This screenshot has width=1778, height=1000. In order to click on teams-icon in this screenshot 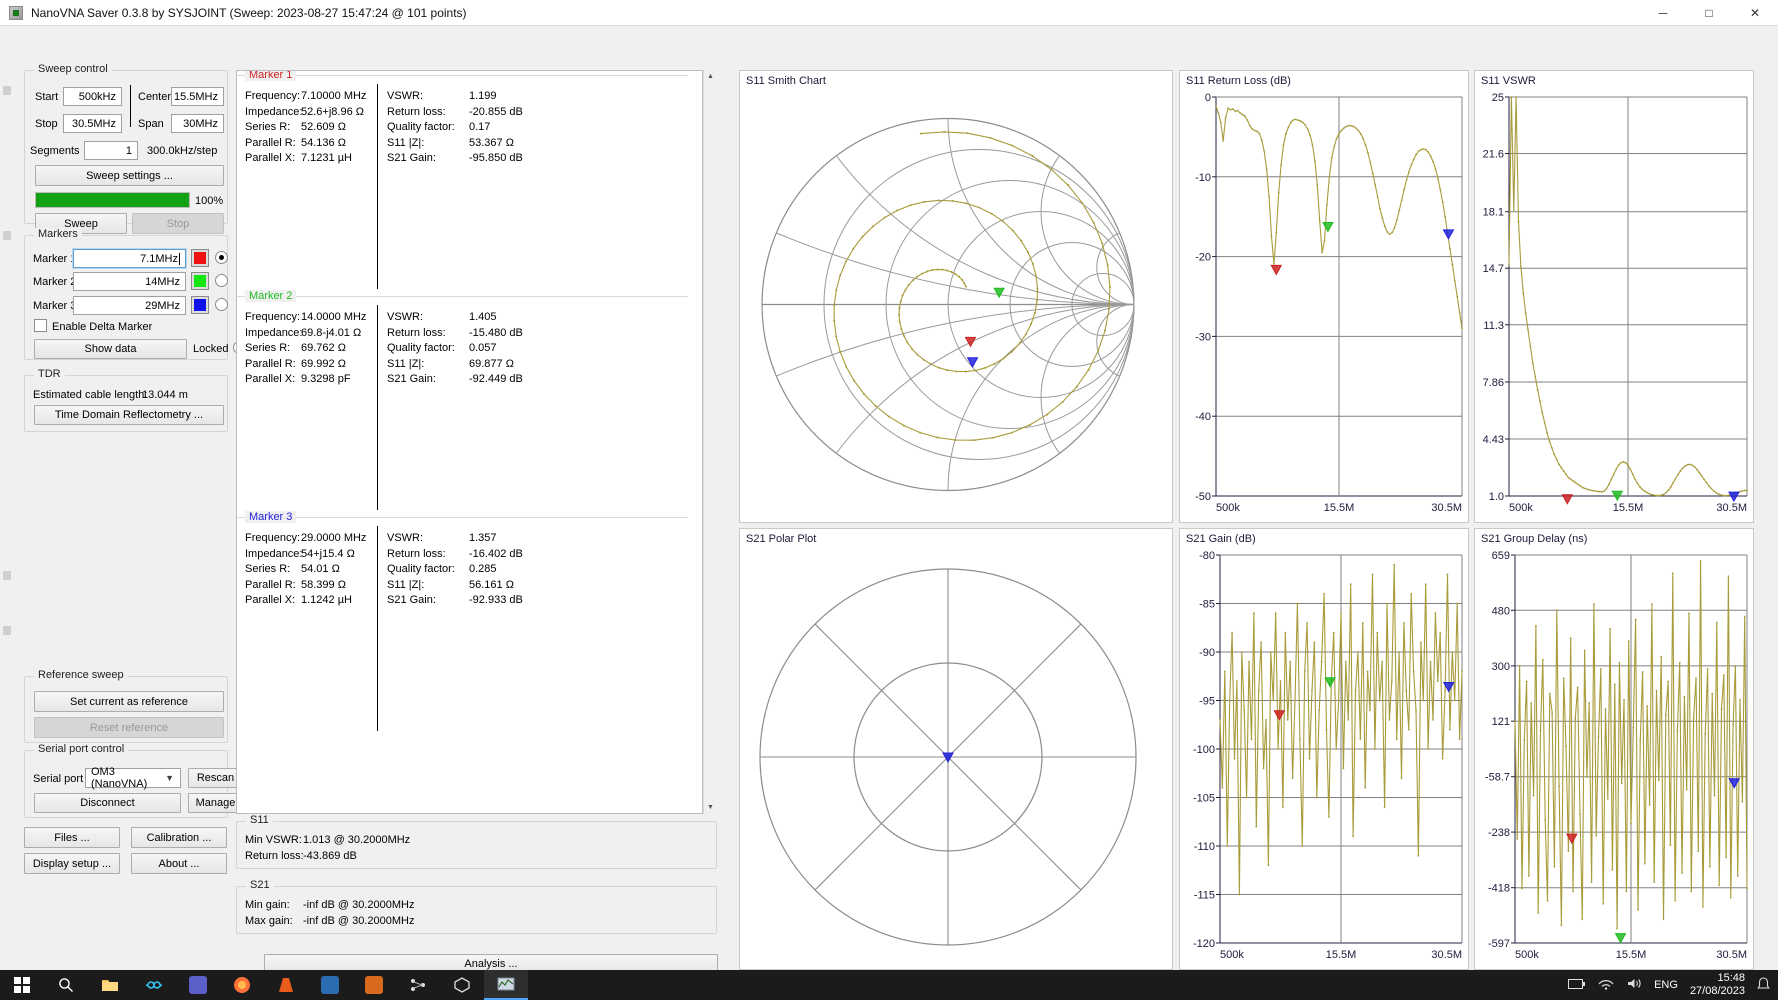, I will do `click(198, 985)`.